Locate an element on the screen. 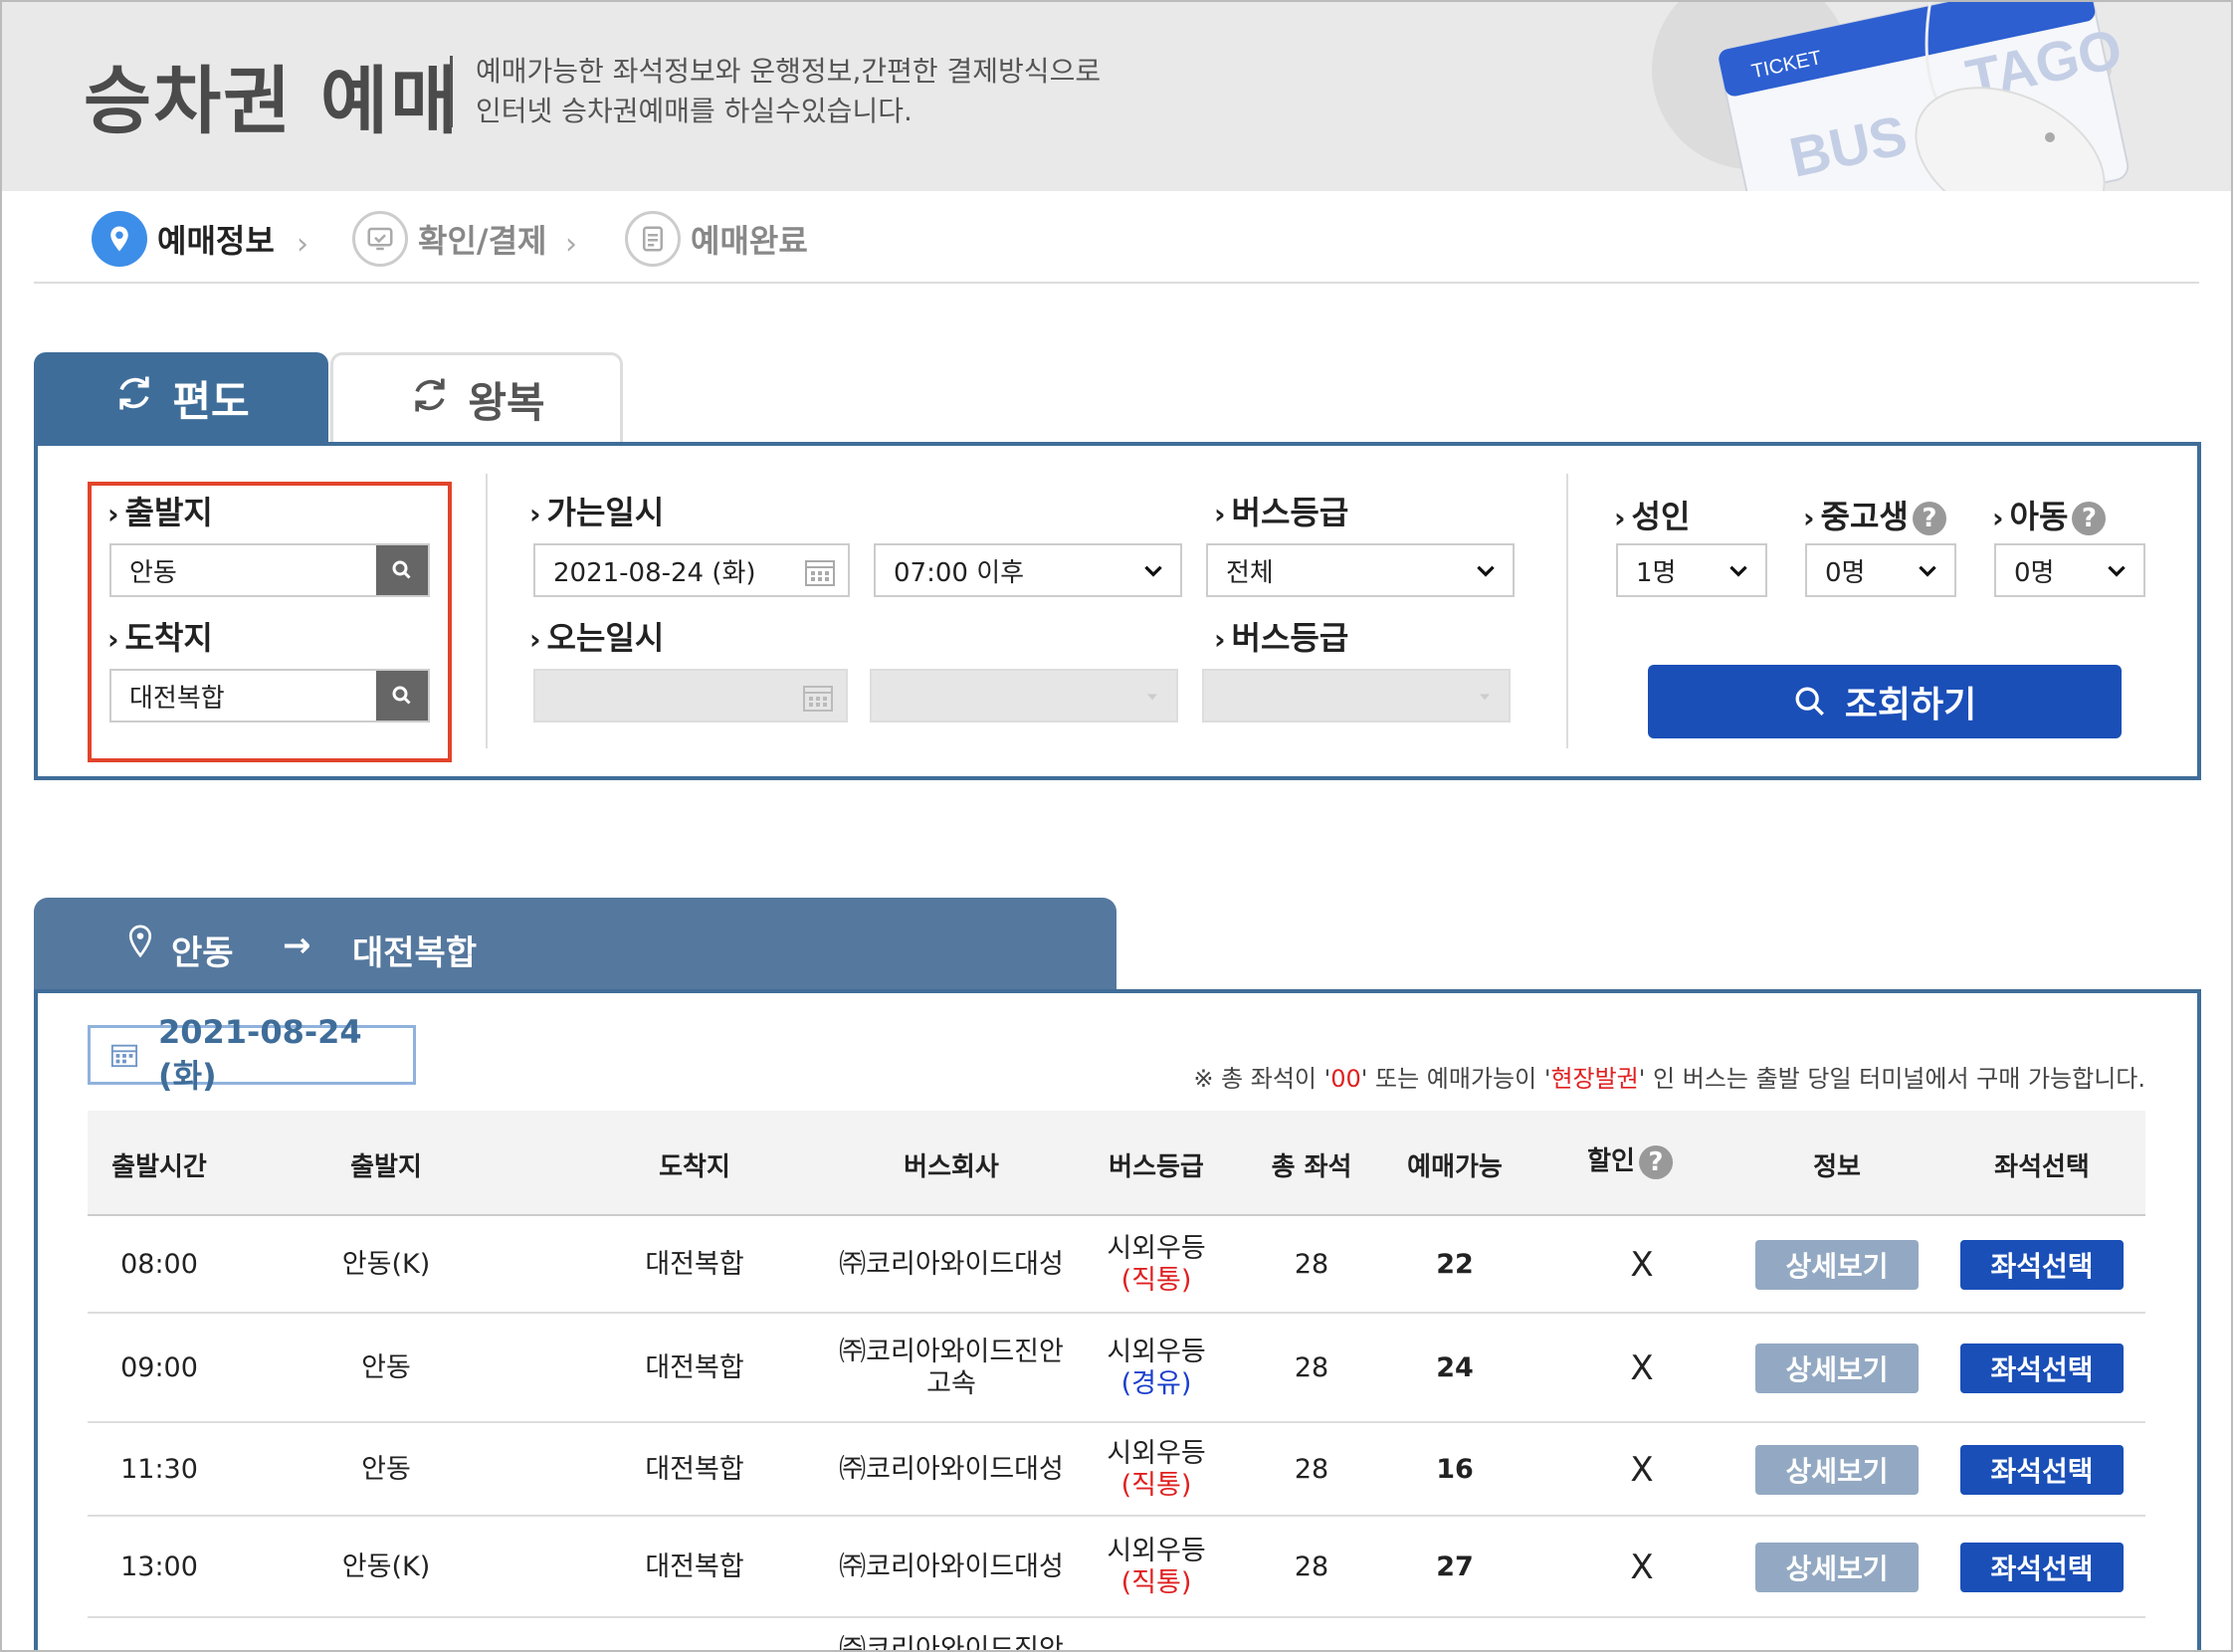  col-total-seats: 총 좌석 is located at coordinates (1311, 1167).